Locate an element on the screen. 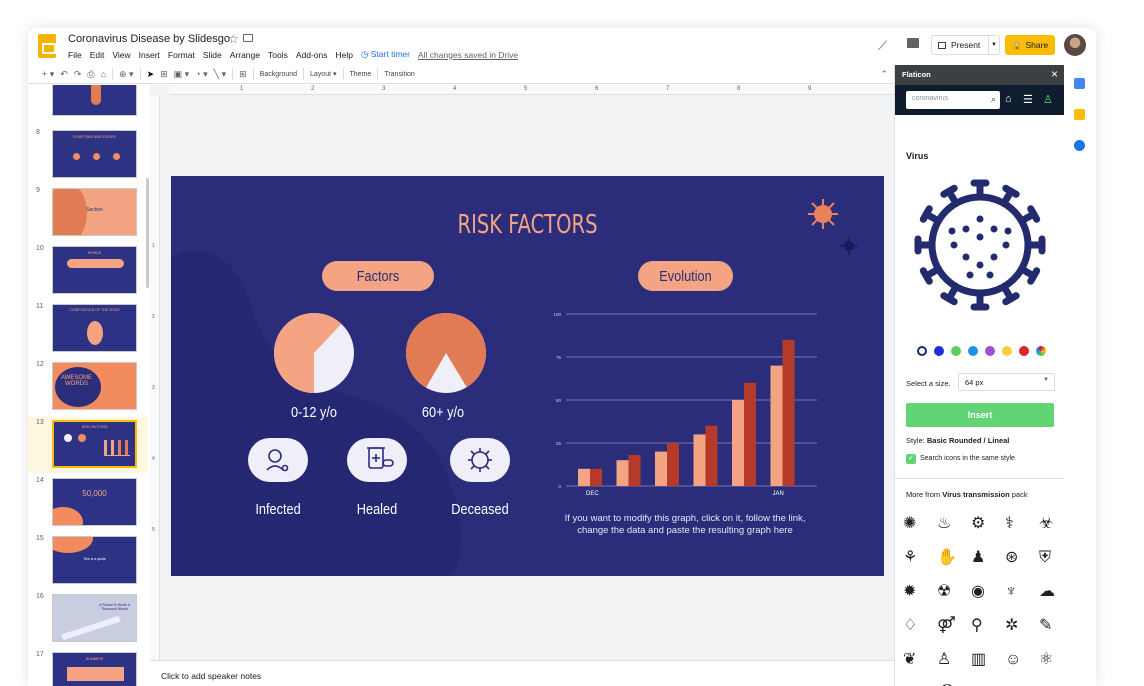 This screenshot has width=1144, height=686. insert-button: Insert is located at coordinates (980, 415).